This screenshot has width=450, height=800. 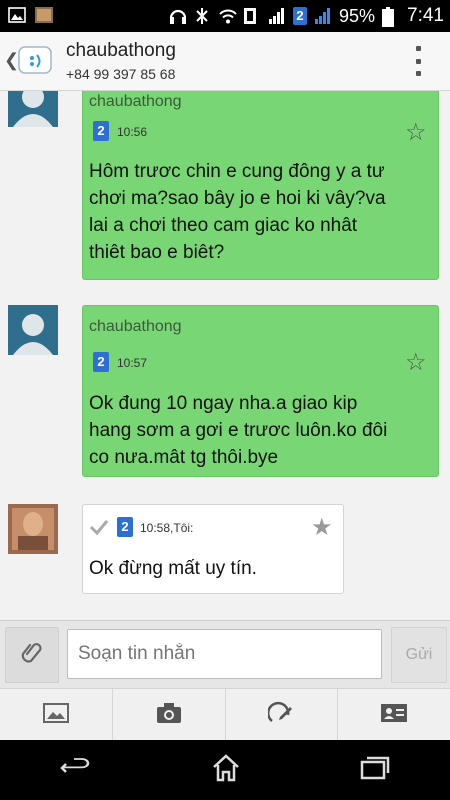 I want to click on paperclip-icon, so click(x=32, y=655).